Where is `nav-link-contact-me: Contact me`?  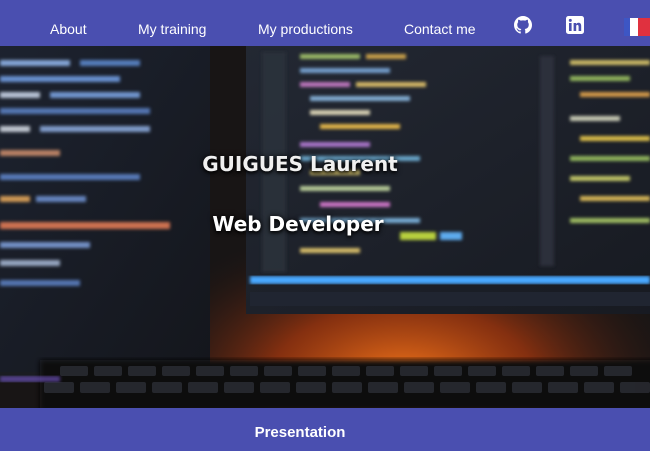
nav-link-contact-me: Contact me is located at coordinates (440, 29).